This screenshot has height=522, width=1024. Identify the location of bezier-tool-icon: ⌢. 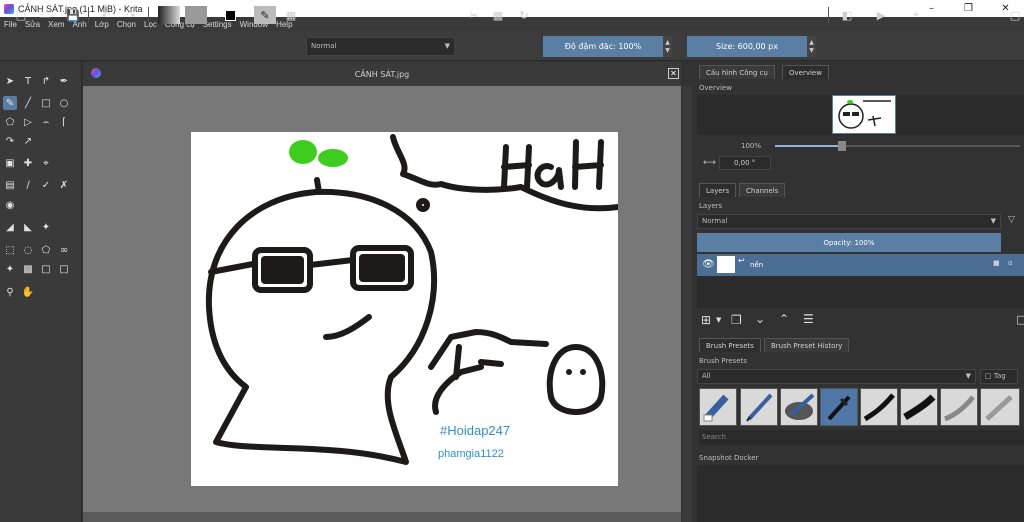
(46, 122).